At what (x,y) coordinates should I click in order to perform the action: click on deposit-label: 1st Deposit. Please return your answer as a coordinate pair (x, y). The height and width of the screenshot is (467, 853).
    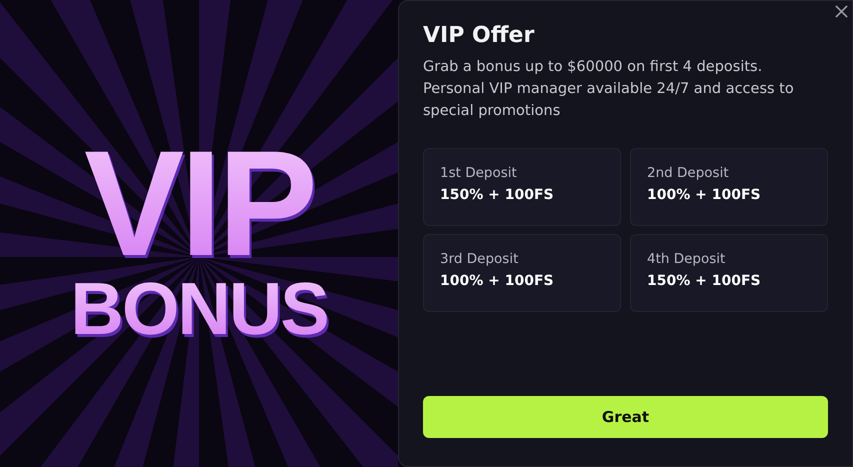
    Looking at the image, I should click on (479, 173).